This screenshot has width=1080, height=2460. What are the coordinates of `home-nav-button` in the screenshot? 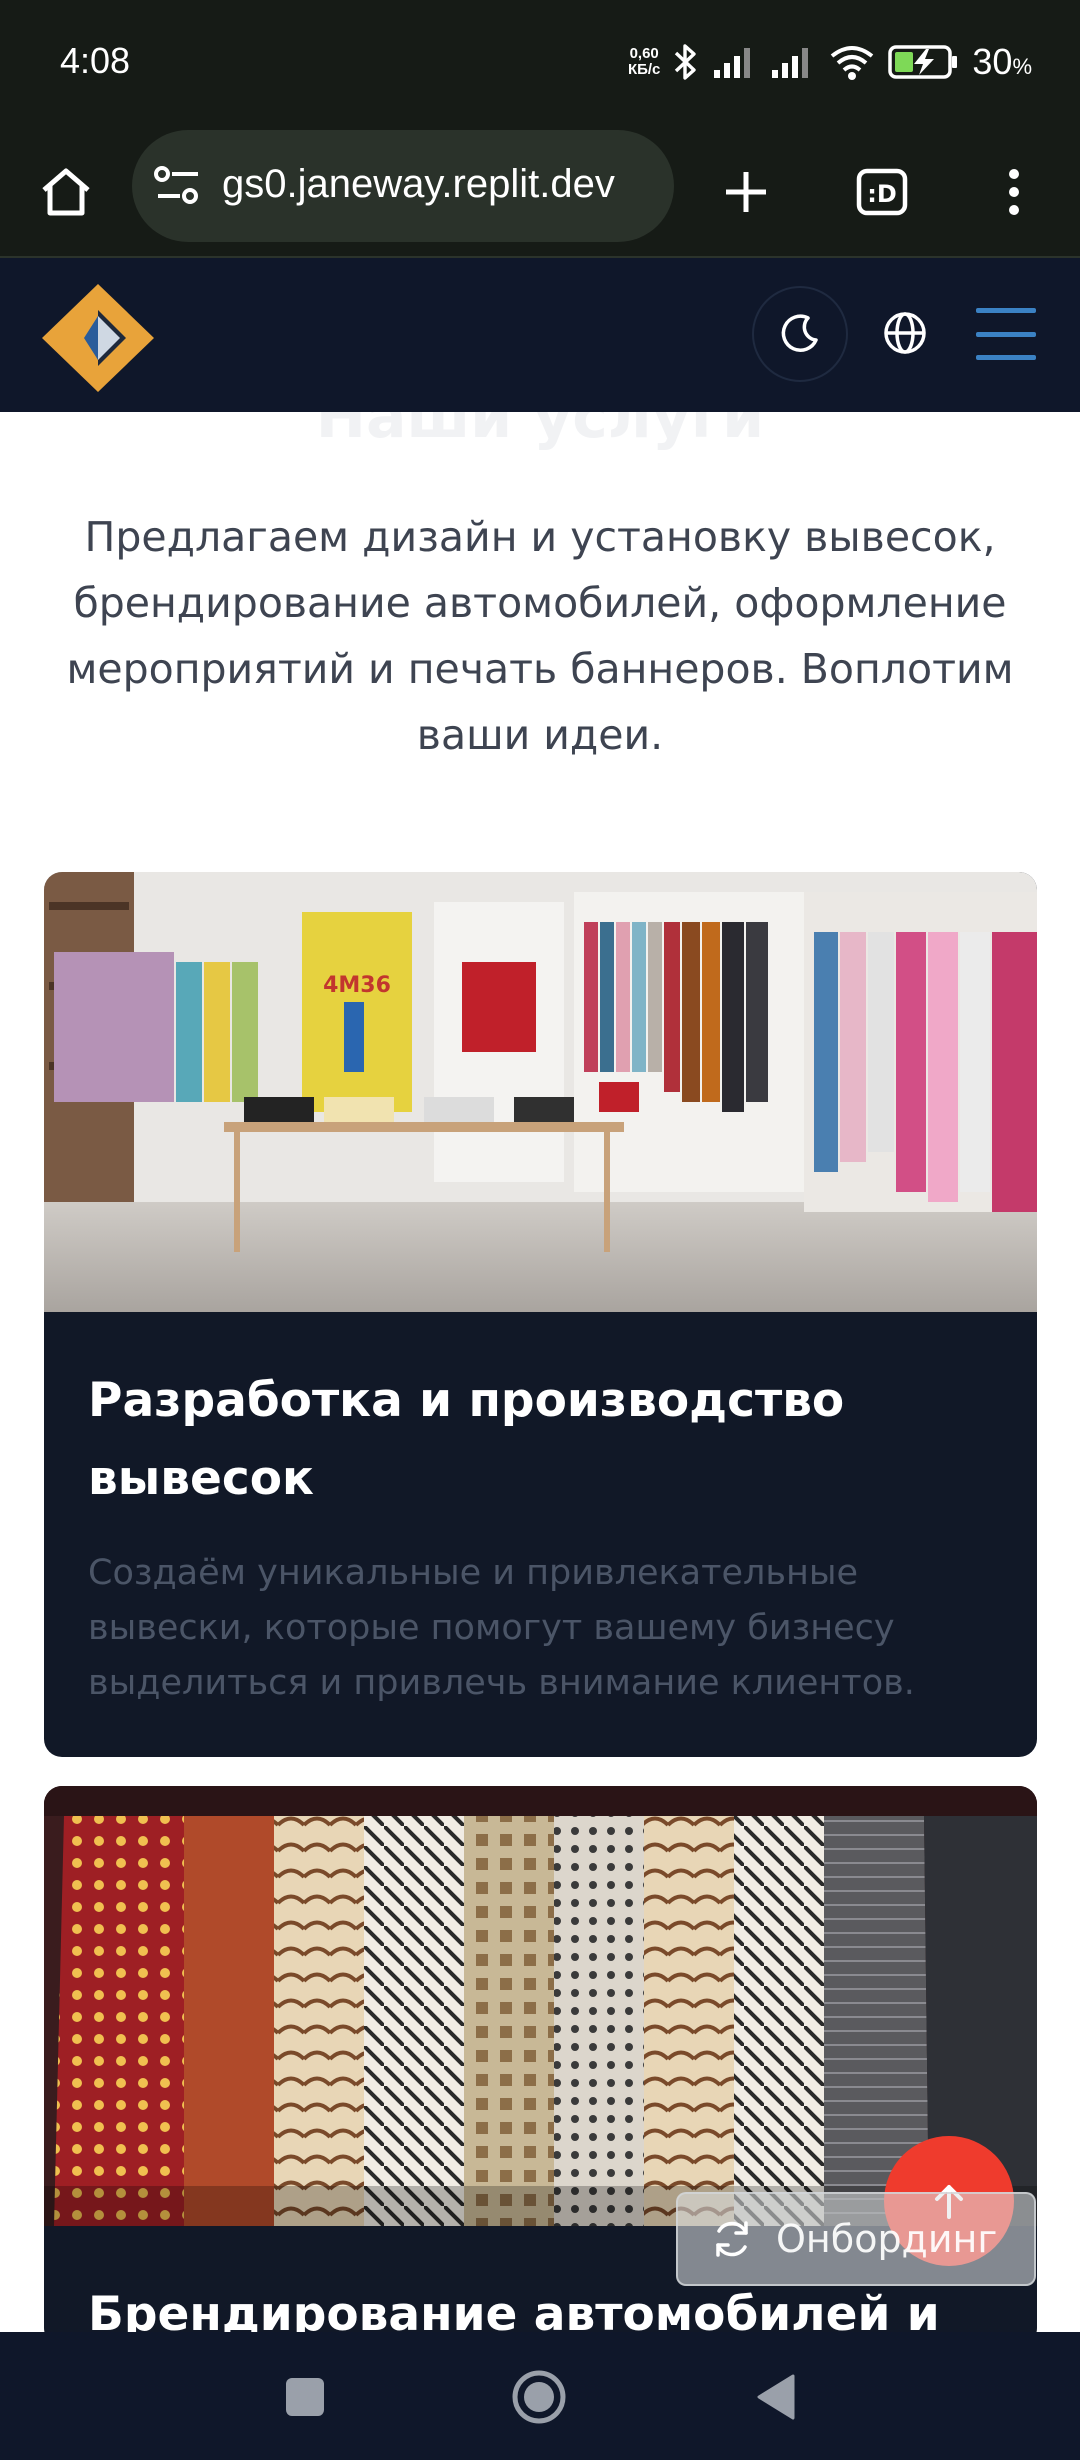 It's located at (539, 2397).